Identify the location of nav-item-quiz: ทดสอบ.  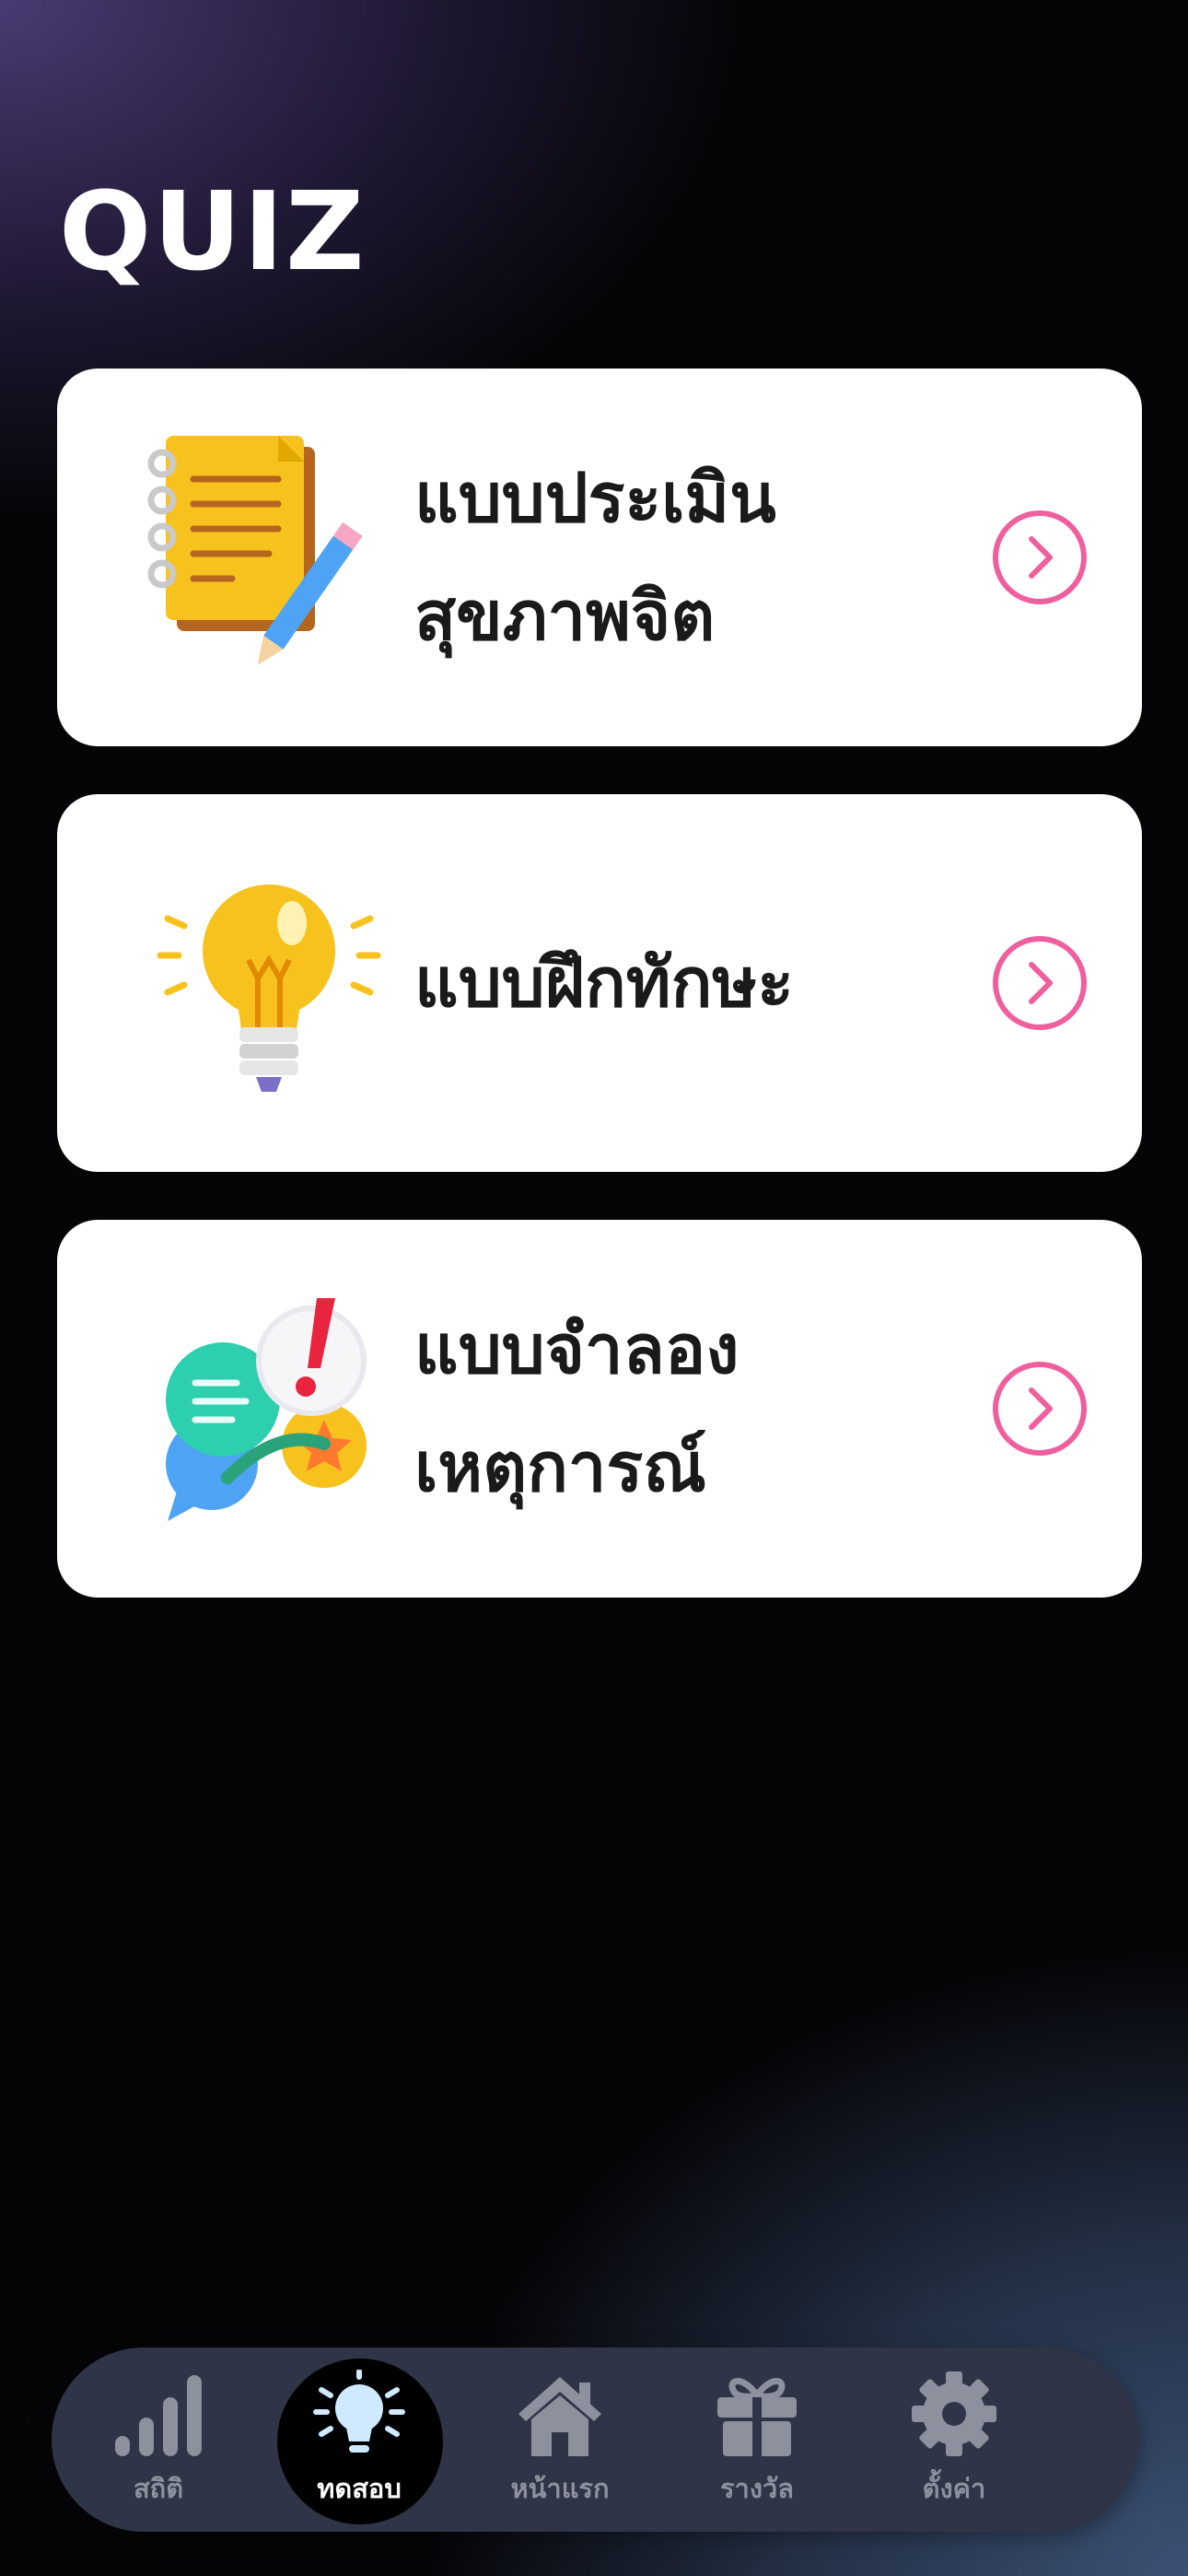
(359, 2440).